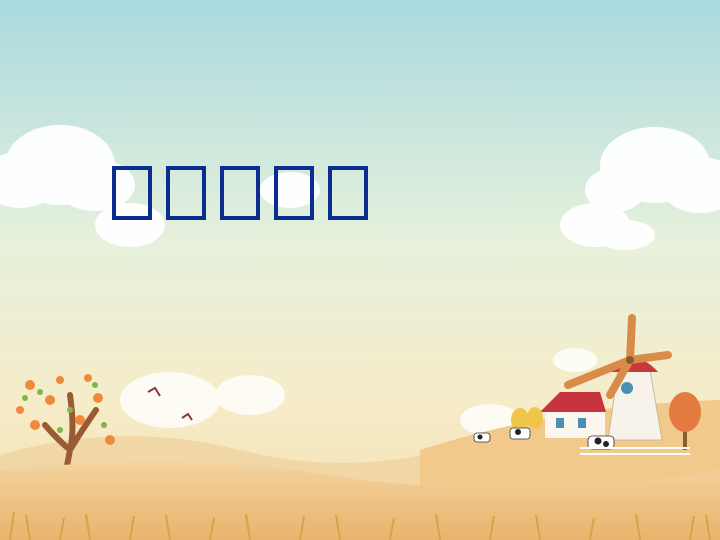  I want to click on slide-title-placeholder-glyphs, so click(240, 193).